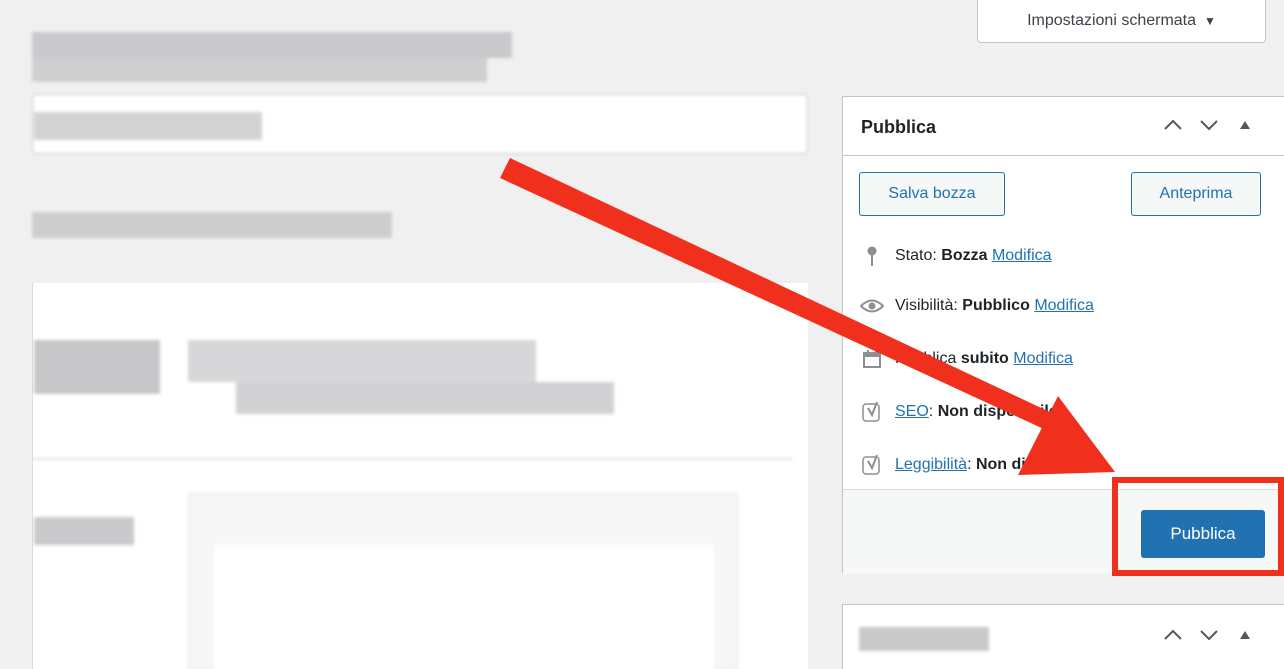  I want to click on schedule-value: subito, so click(984, 358).